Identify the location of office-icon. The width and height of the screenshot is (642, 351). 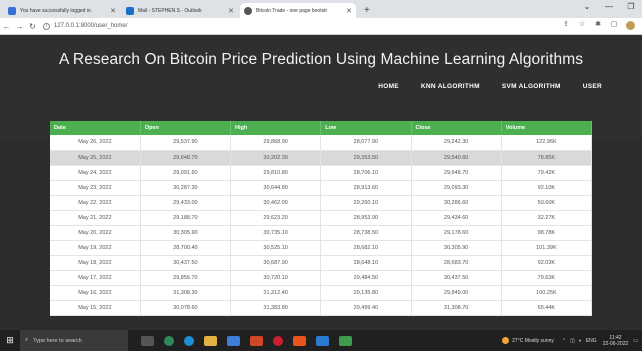
(256, 340).